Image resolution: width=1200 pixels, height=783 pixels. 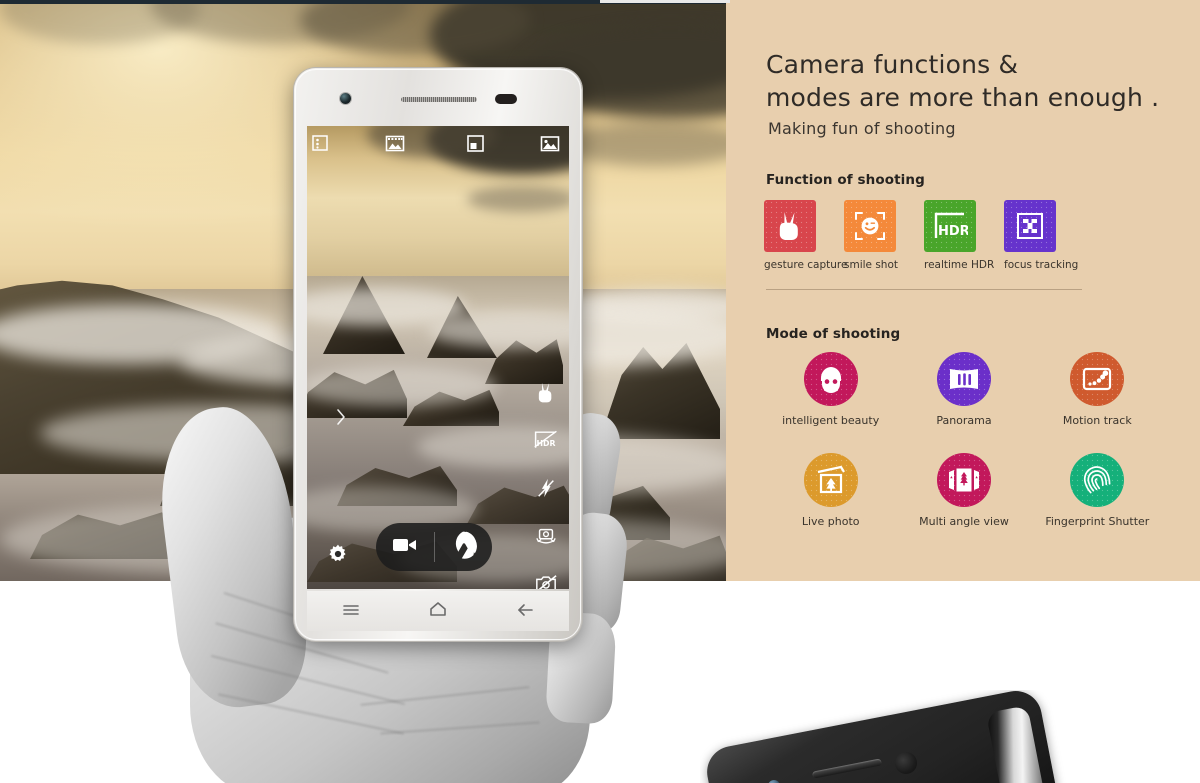 I want to click on mode-label: Motion track, so click(x=1097, y=420).